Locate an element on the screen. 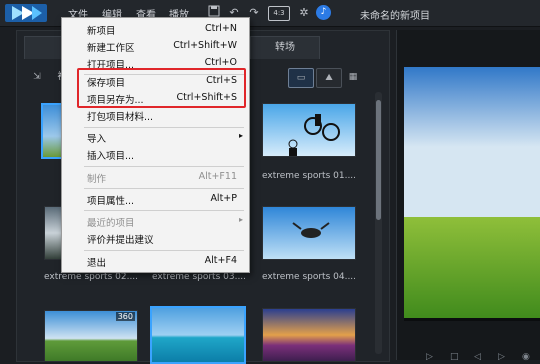 The height and width of the screenshot is (364, 540). tab-transitions: 转场 is located at coordinates (285, 47).